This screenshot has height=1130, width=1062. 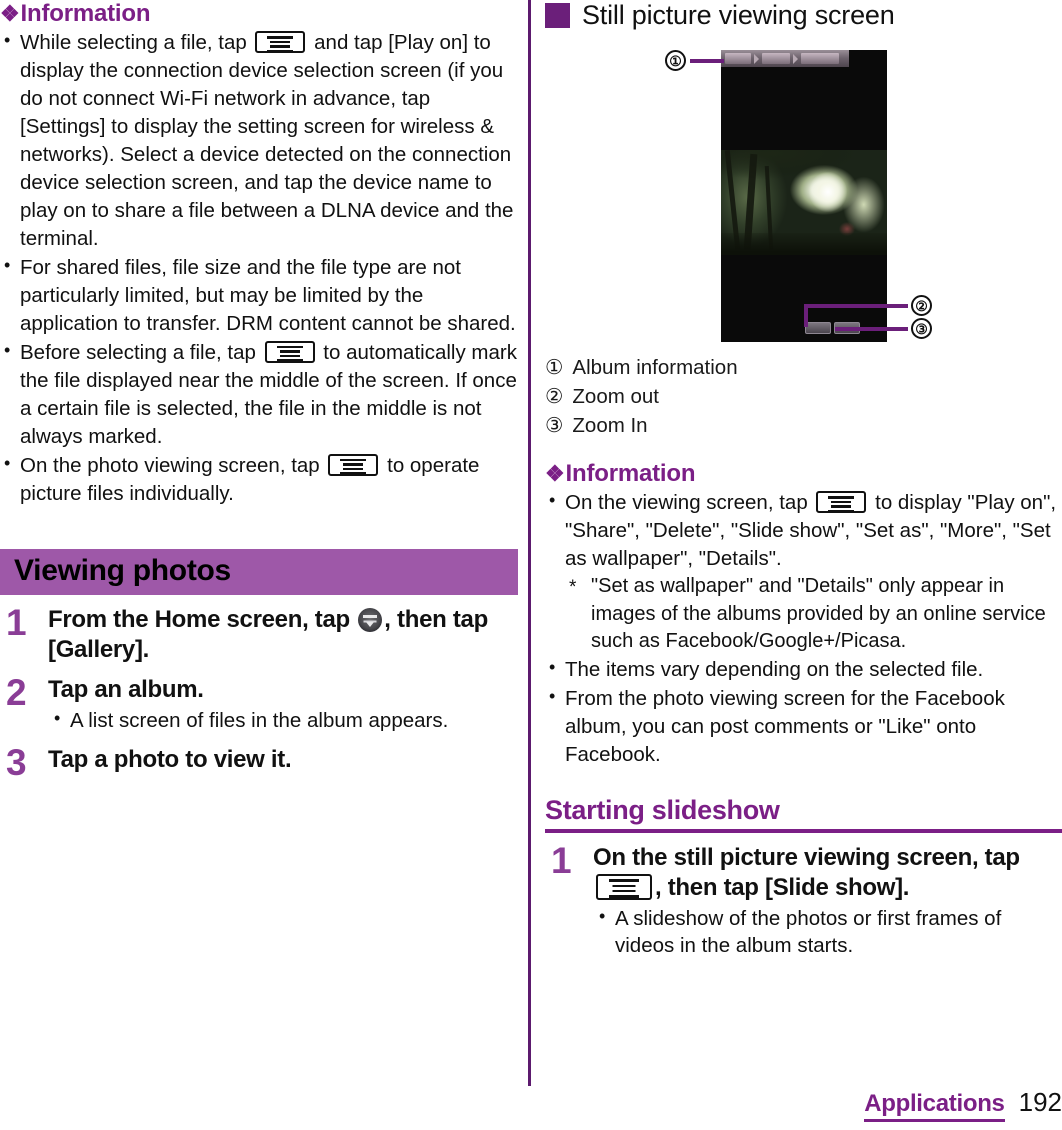 What do you see at coordinates (806, 857) in the screenshot?
I see `step-title-text: On the still picture viewing screen, tap` at bounding box center [806, 857].